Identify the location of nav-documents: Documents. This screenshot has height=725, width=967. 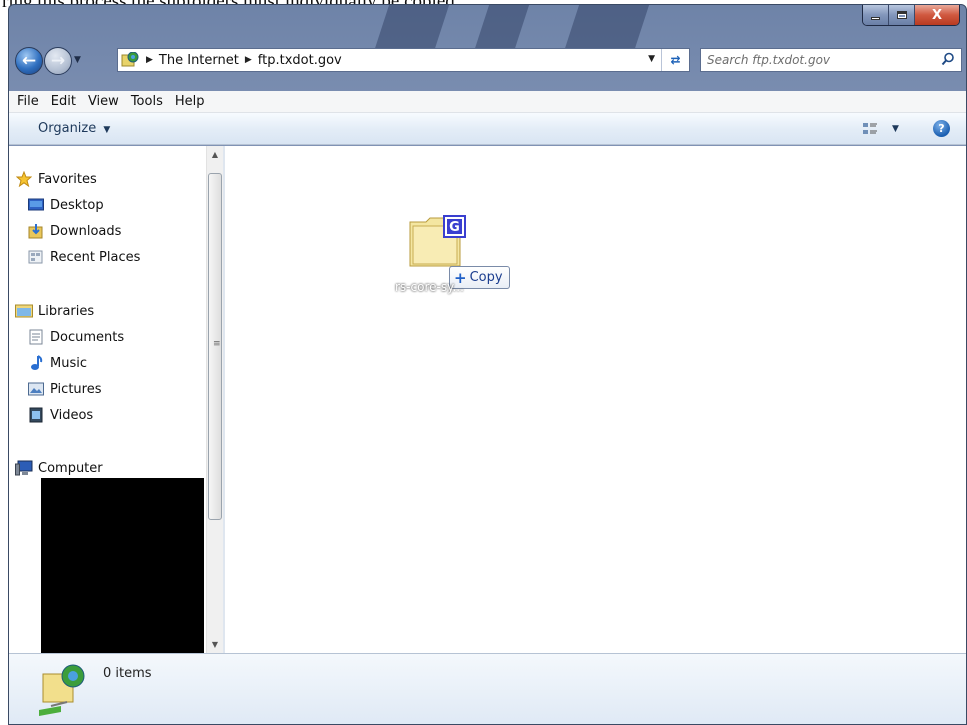
(75, 337).